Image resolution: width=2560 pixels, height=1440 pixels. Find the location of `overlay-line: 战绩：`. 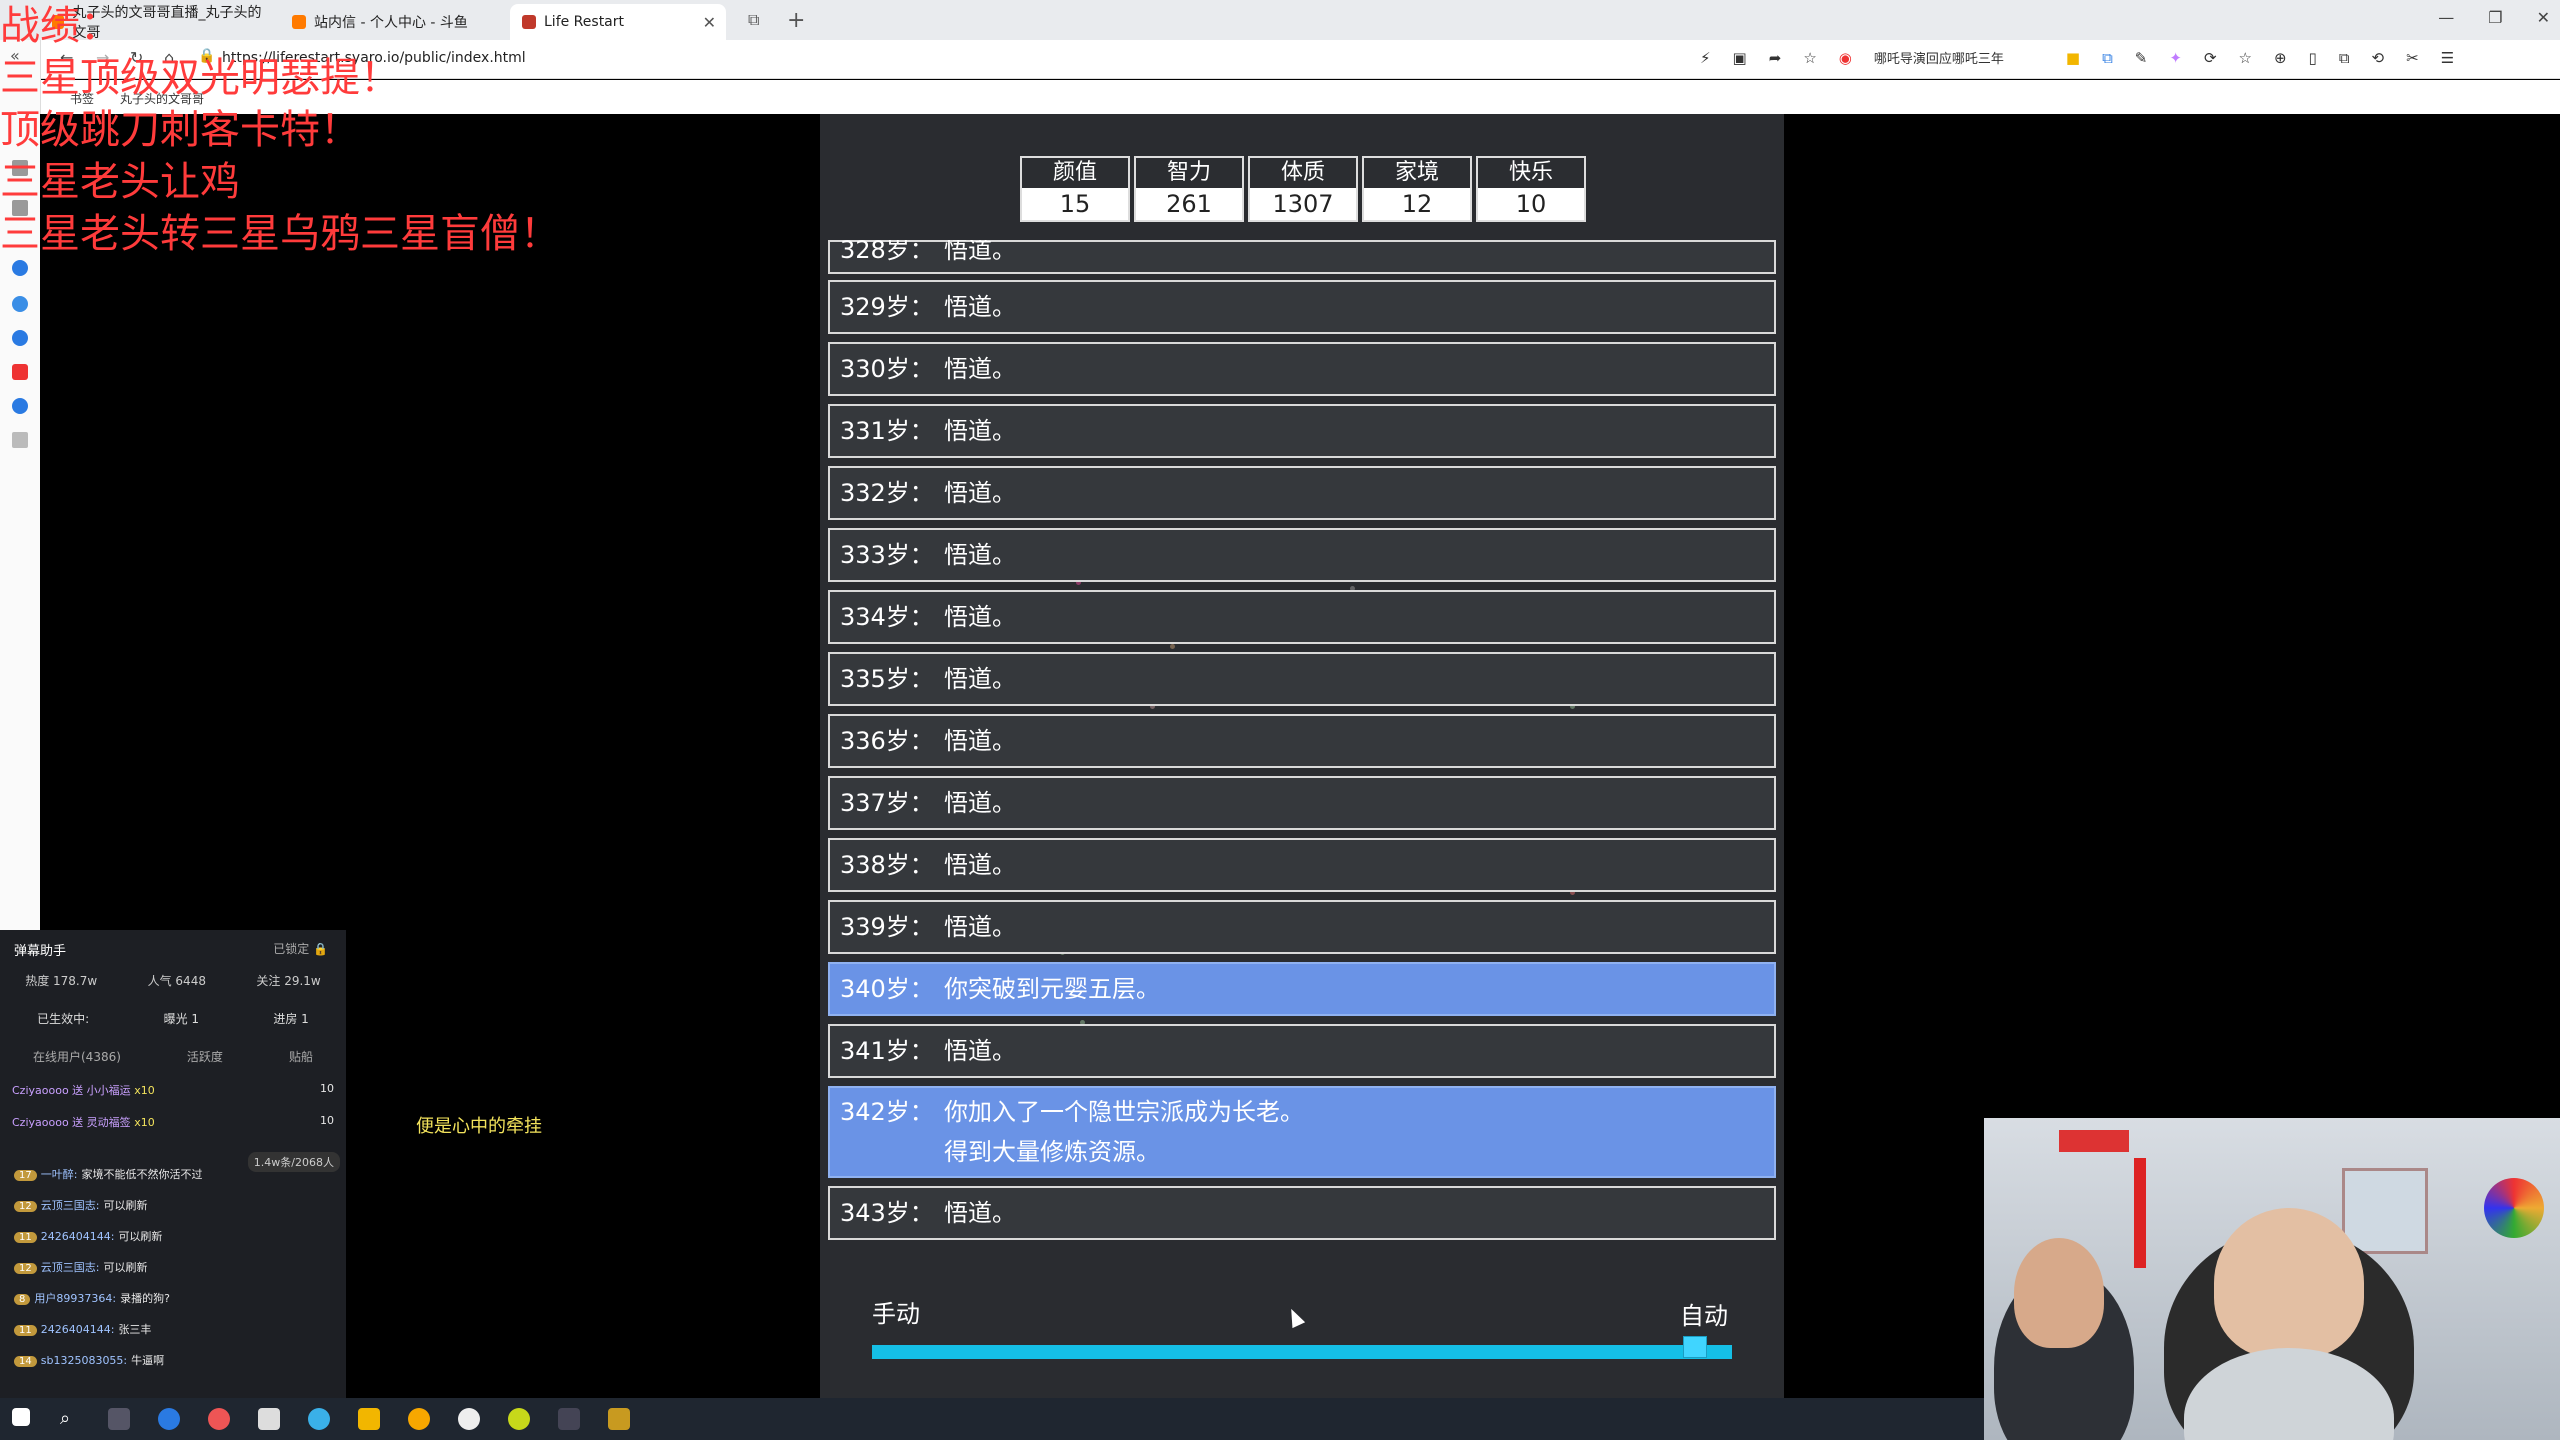

overlay-line: 战绩： is located at coordinates (60, 26).